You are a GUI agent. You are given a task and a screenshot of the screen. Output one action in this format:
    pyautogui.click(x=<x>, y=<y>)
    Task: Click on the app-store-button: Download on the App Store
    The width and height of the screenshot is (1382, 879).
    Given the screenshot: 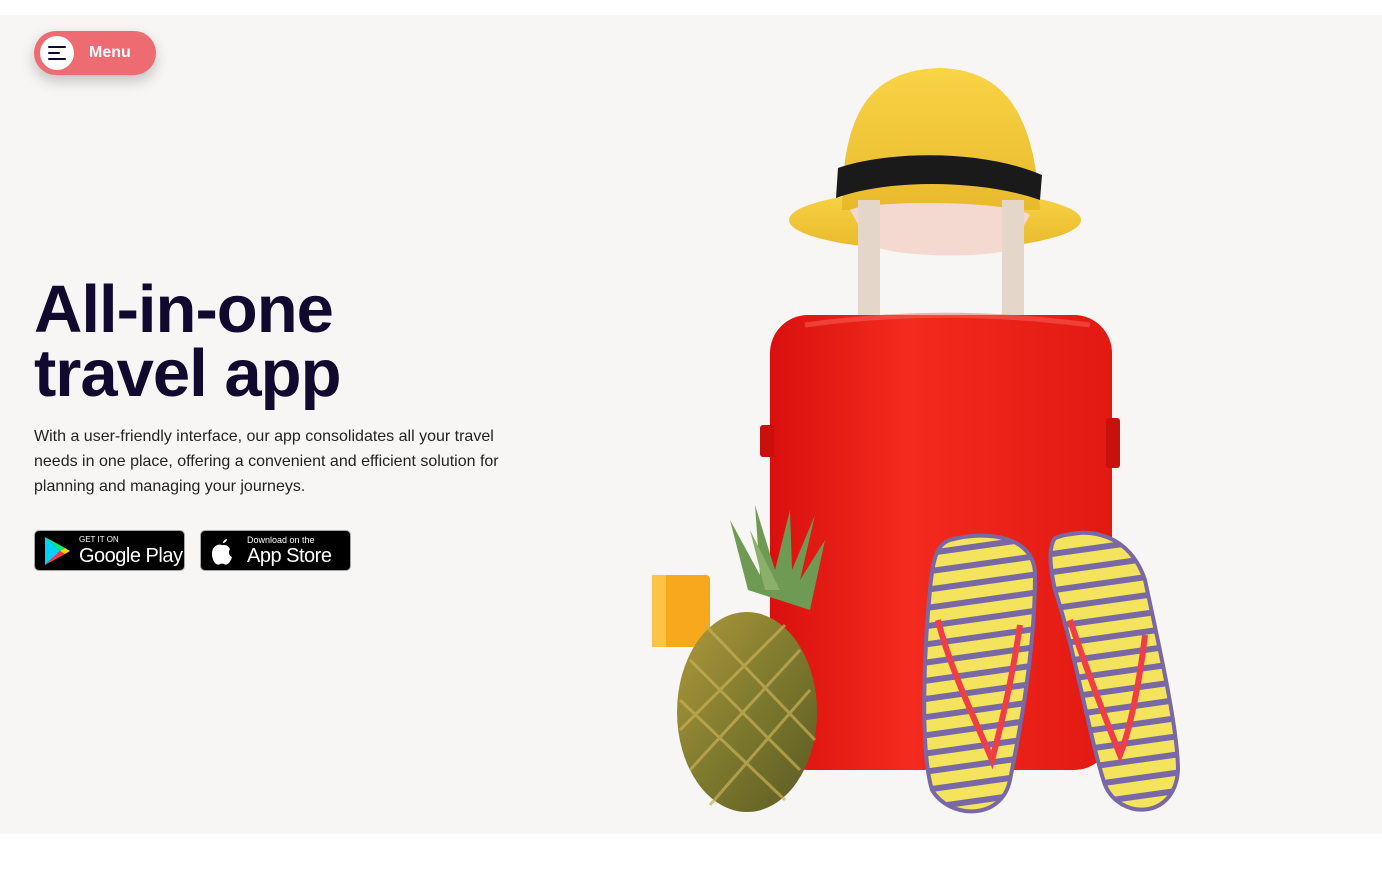 What is the action you would take?
    pyautogui.click(x=275, y=550)
    